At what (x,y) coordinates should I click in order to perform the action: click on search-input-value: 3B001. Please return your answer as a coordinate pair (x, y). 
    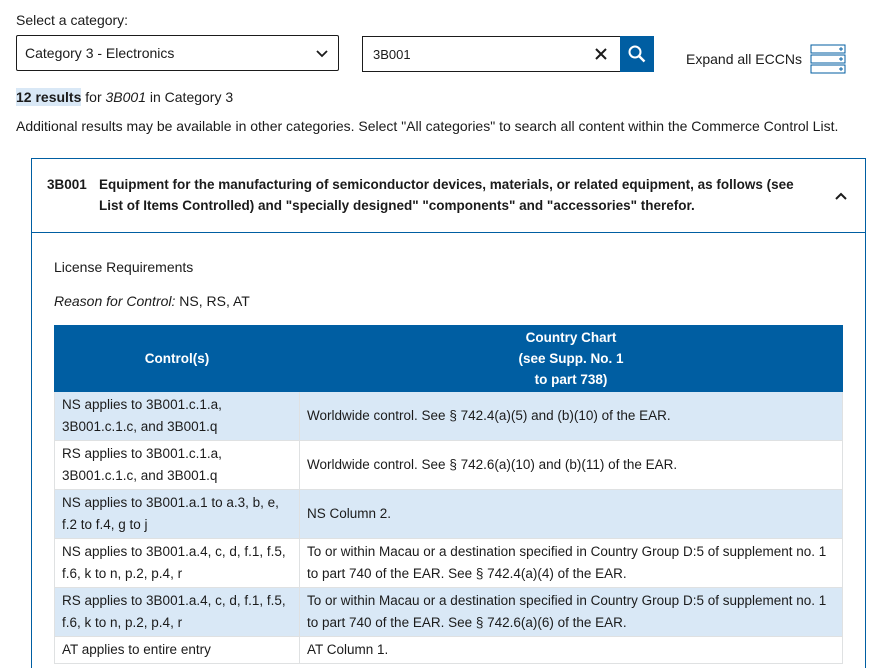
    Looking at the image, I should click on (392, 54).